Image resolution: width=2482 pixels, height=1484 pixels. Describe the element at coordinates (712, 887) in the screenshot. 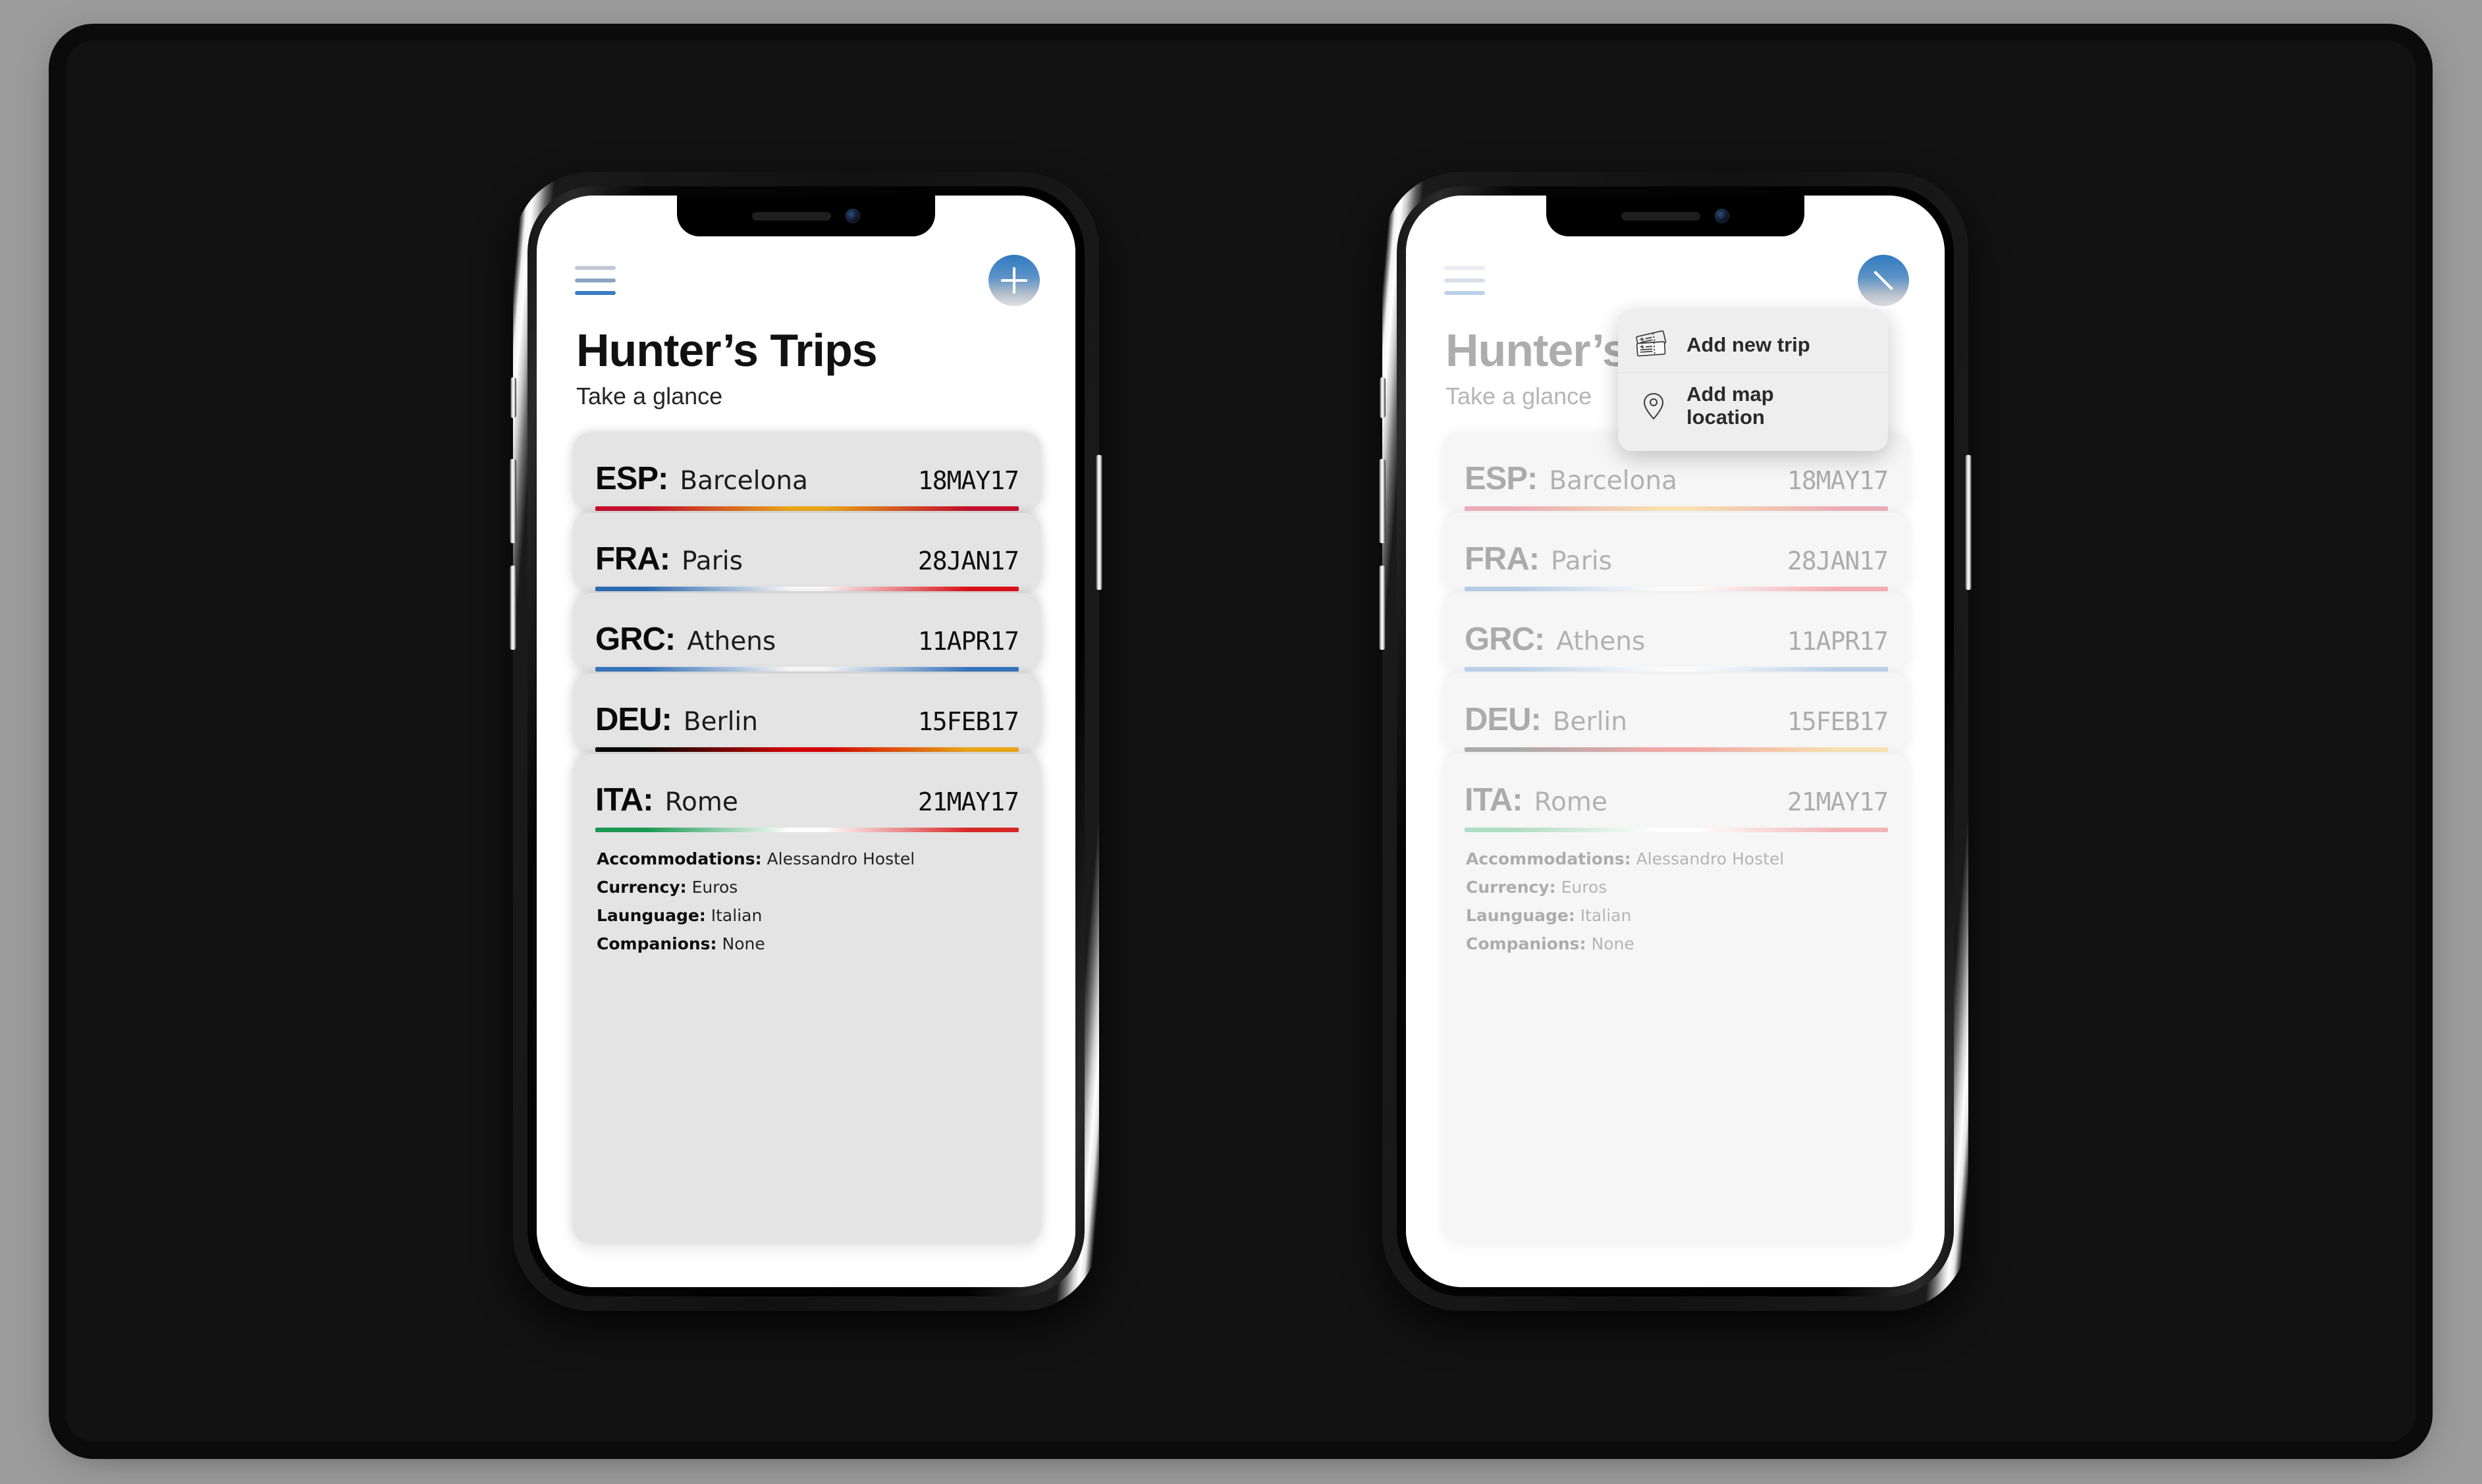

I see `trip-detail-value: Euros` at that location.